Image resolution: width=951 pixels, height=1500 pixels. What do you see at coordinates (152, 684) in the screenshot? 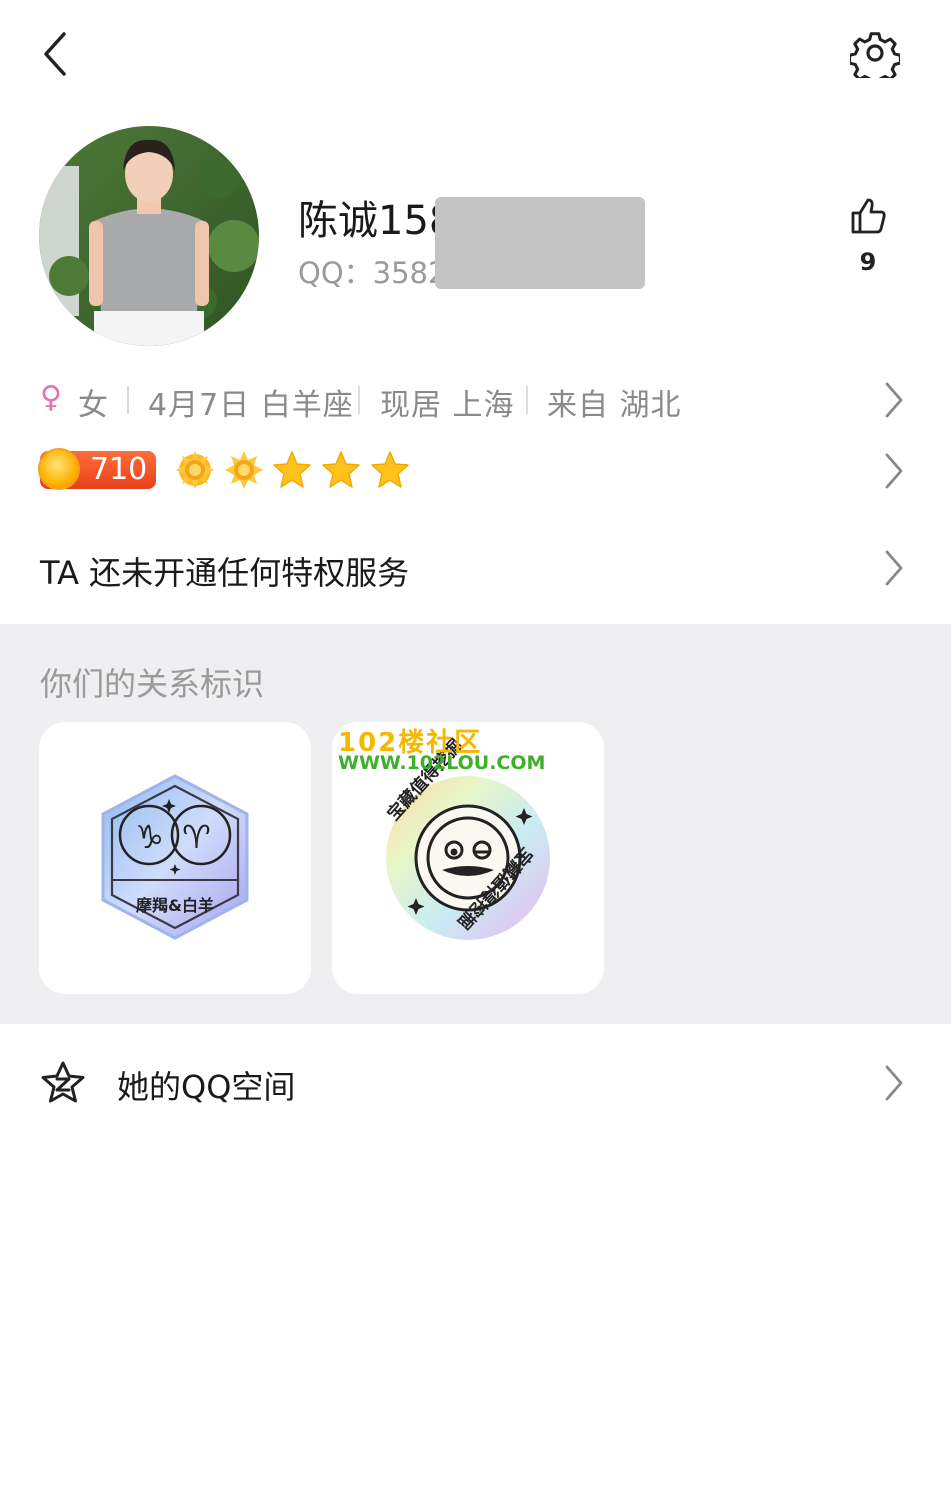
I see `relation-title: 你们的关系标识` at bounding box center [152, 684].